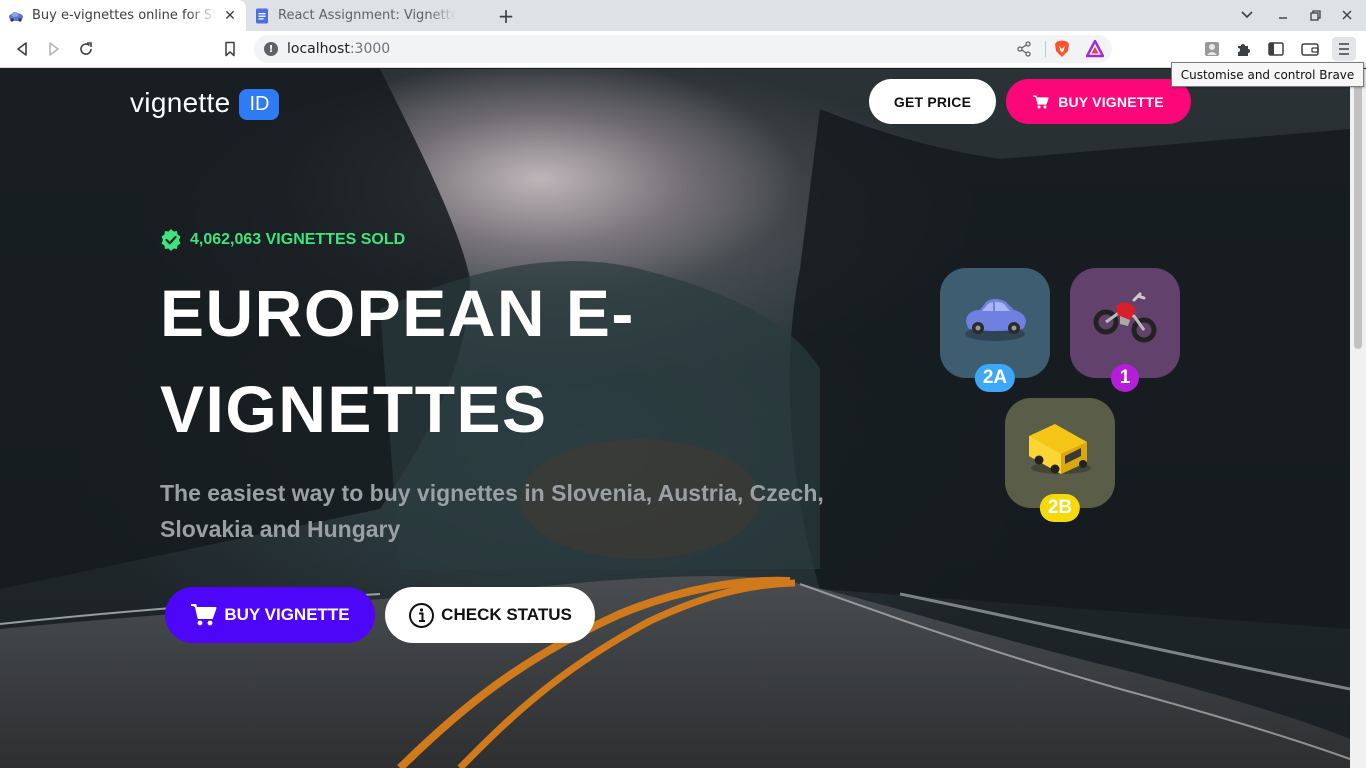 Image resolution: width=1366 pixels, height=768 pixels. I want to click on headline-line-1: EUROPEAN E-, so click(397, 313).